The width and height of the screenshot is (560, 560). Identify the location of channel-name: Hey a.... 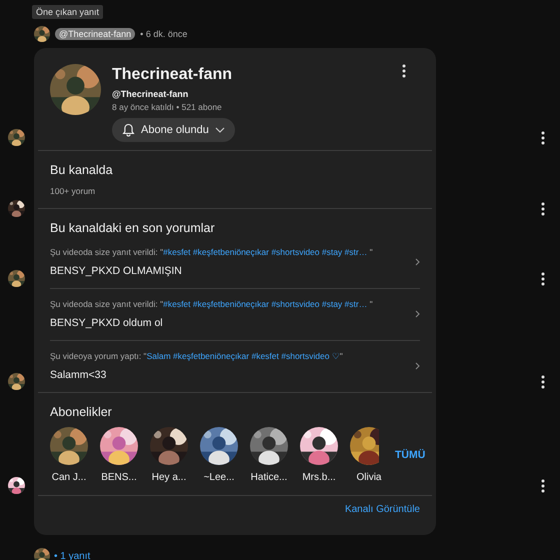
(169, 477).